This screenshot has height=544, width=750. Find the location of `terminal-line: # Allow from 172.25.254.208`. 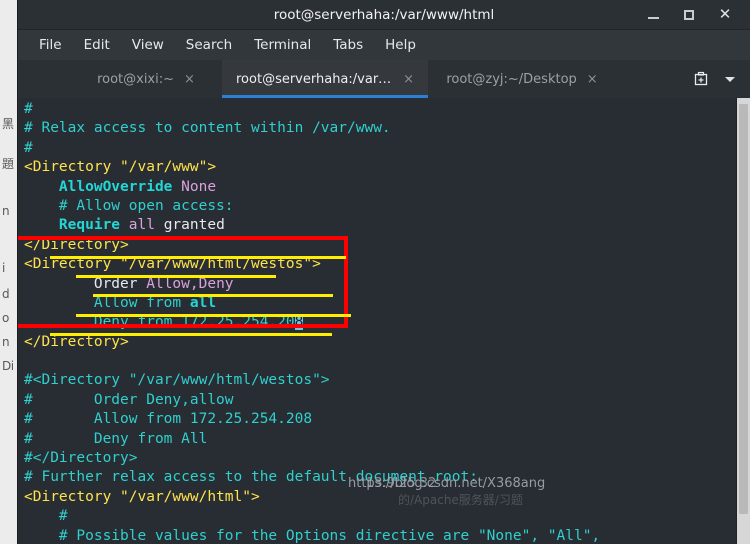

terminal-line: # Allow from 172.25.254.208 is located at coordinates (380, 419).